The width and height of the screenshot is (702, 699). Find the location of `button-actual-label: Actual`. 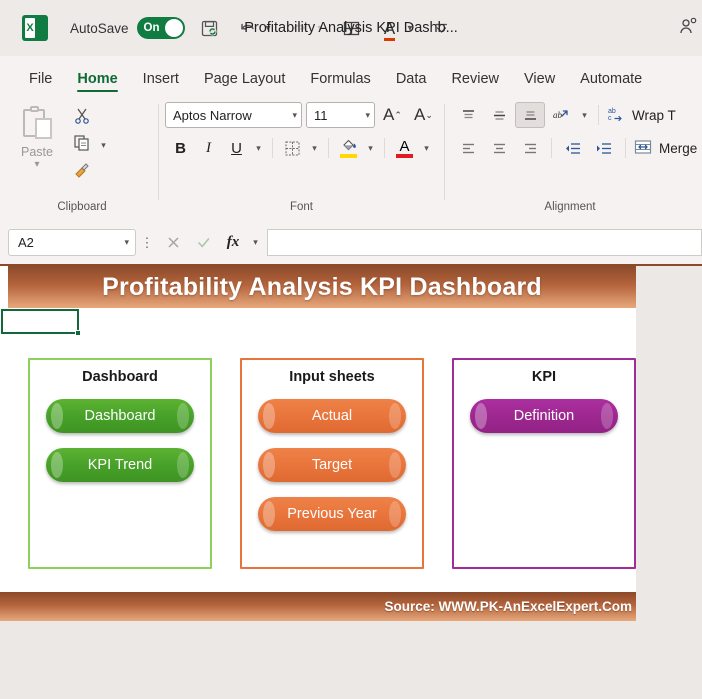

button-actual-label: Actual is located at coordinates (332, 416).